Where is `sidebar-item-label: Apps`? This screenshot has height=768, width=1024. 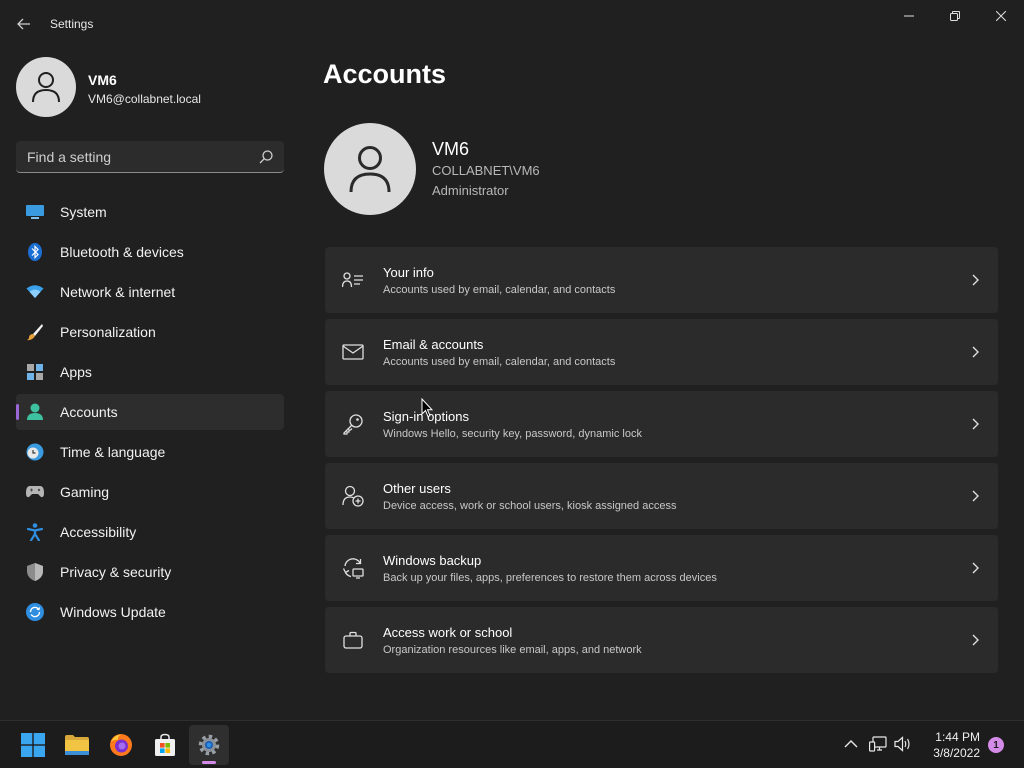 sidebar-item-label: Apps is located at coordinates (76, 372).